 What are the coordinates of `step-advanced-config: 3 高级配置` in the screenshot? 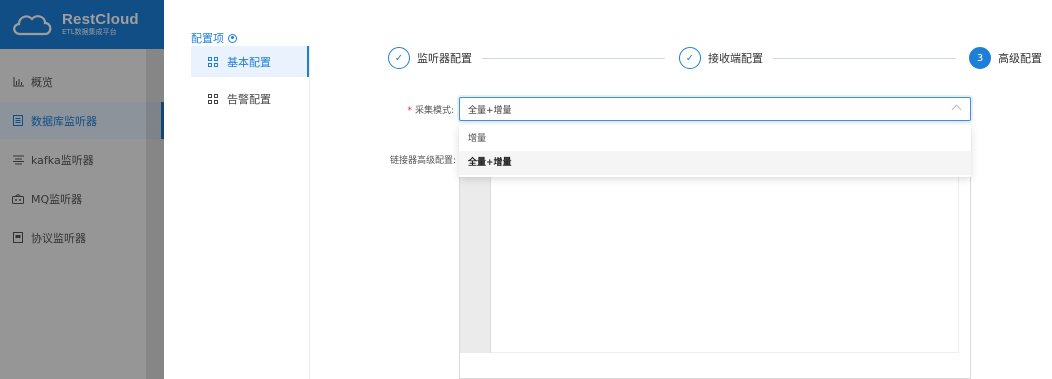 It's located at (1005, 58).